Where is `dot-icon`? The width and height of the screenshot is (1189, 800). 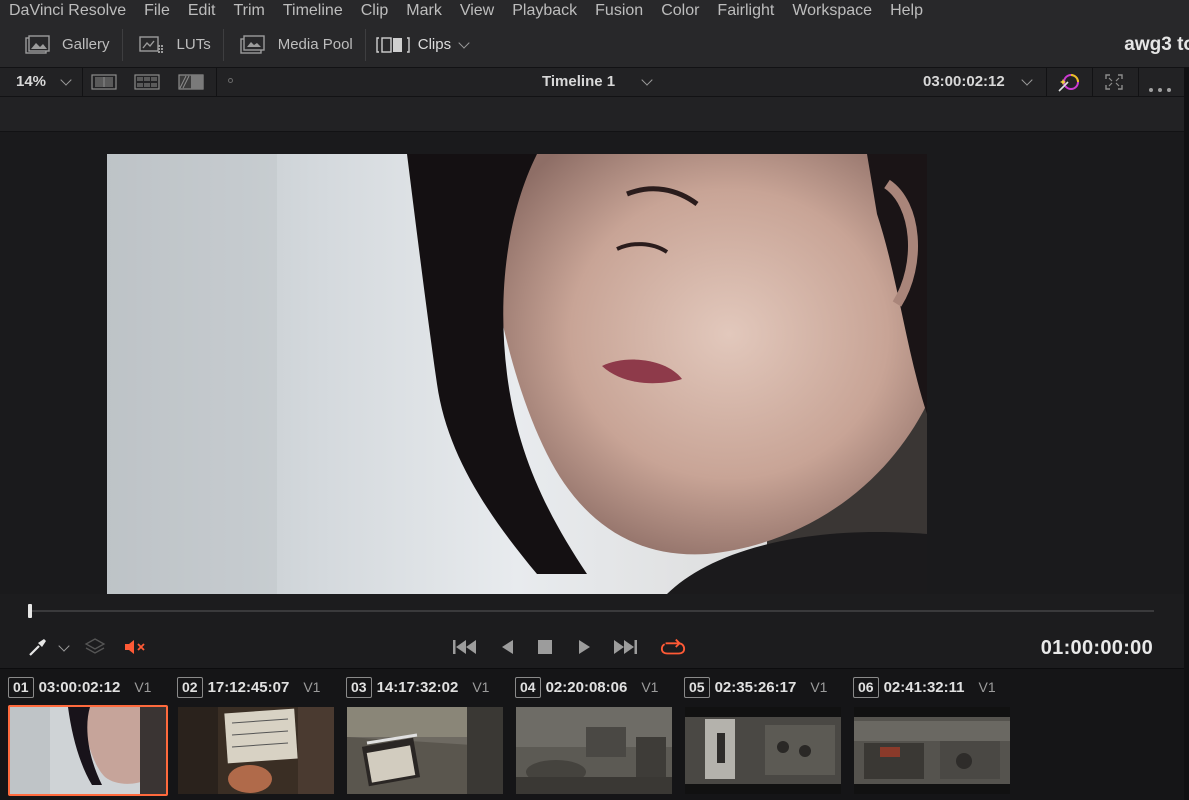
dot-icon is located at coordinates (230, 80).